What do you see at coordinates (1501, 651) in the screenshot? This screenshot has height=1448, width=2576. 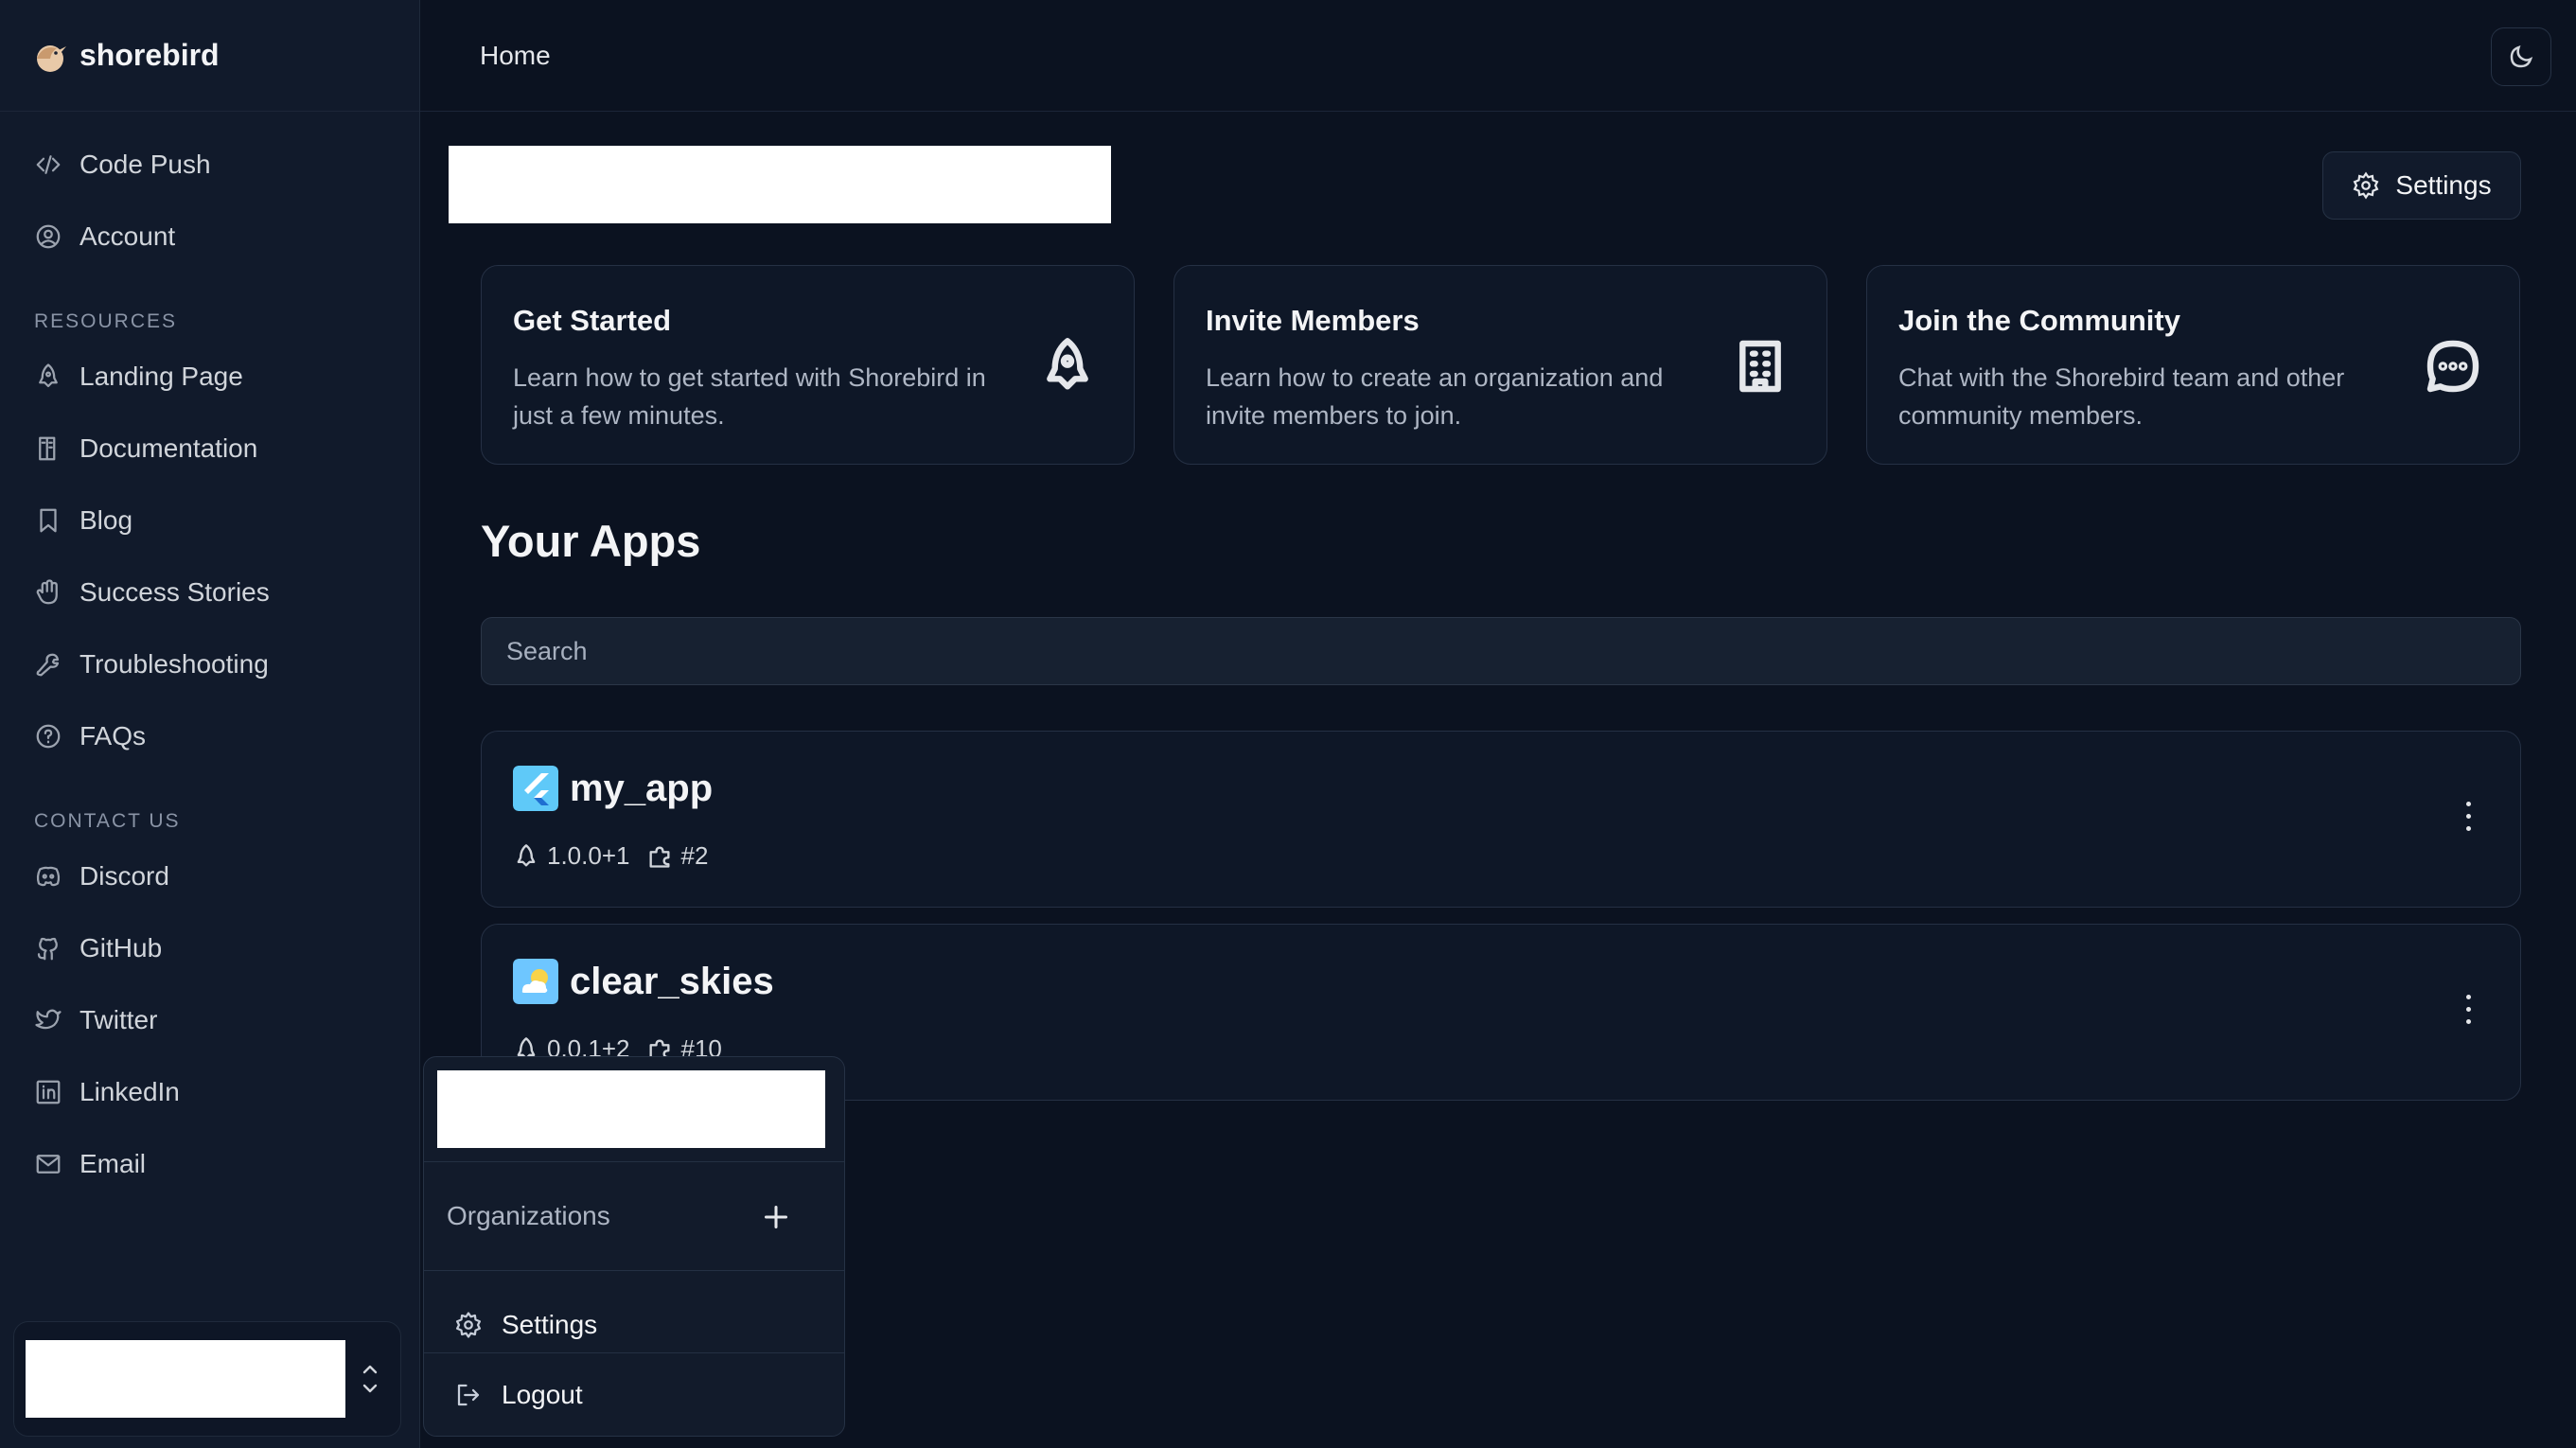 I see `search-input` at bounding box center [1501, 651].